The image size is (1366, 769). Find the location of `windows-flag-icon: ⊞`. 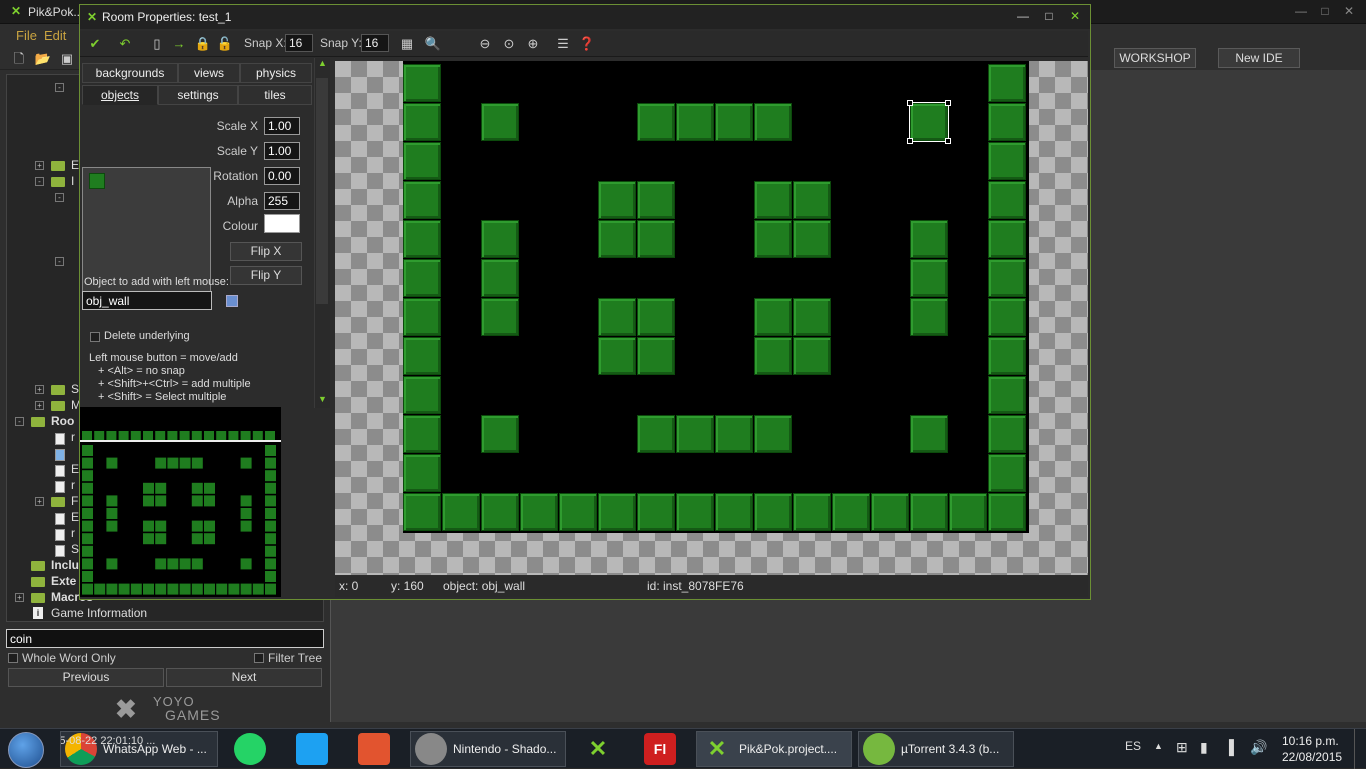

windows-flag-icon: ⊞ is located at coordinates (1182, 747).